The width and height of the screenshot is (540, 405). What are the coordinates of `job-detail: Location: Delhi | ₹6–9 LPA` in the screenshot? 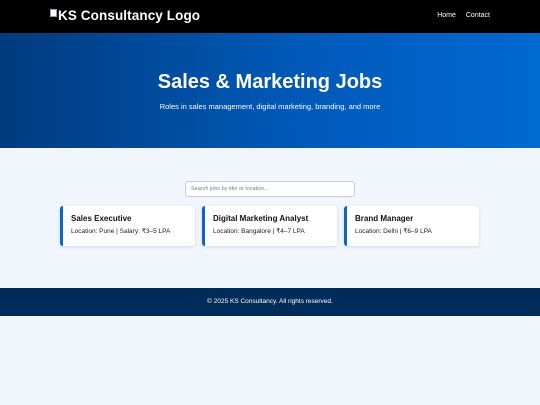 It's located at (393, 231).